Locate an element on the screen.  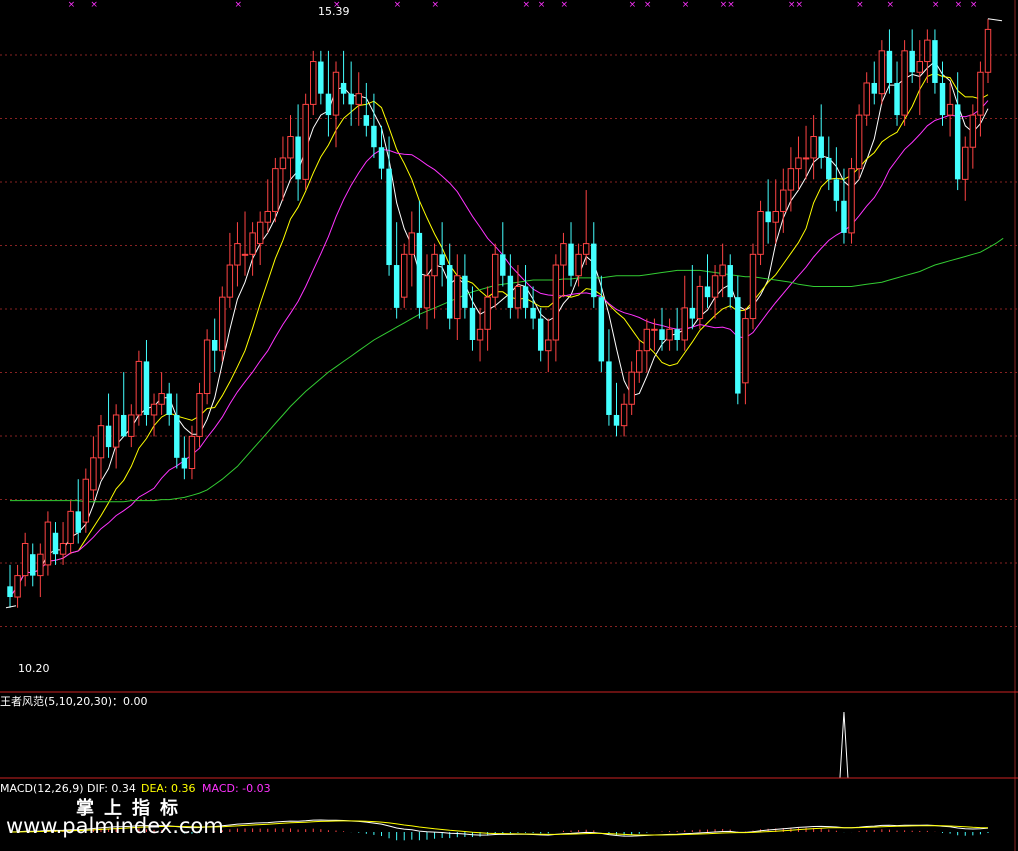
watermark-url: www.palmindex.com is located at coordinates (115, 826).